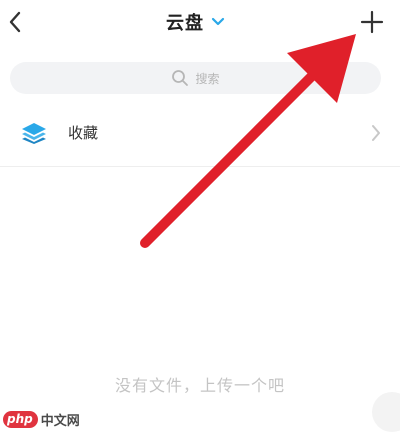 The width and height of the screenshot is (400, 434). I want to click on page-title: 云盘, so click(185, 23).